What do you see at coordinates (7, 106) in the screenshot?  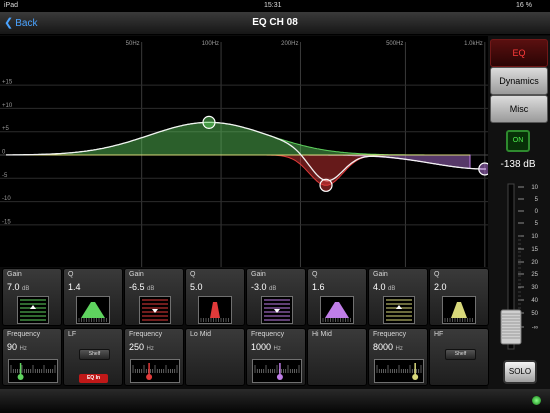 I see `db-tick-label: +10` at bounding box center [7, 106].